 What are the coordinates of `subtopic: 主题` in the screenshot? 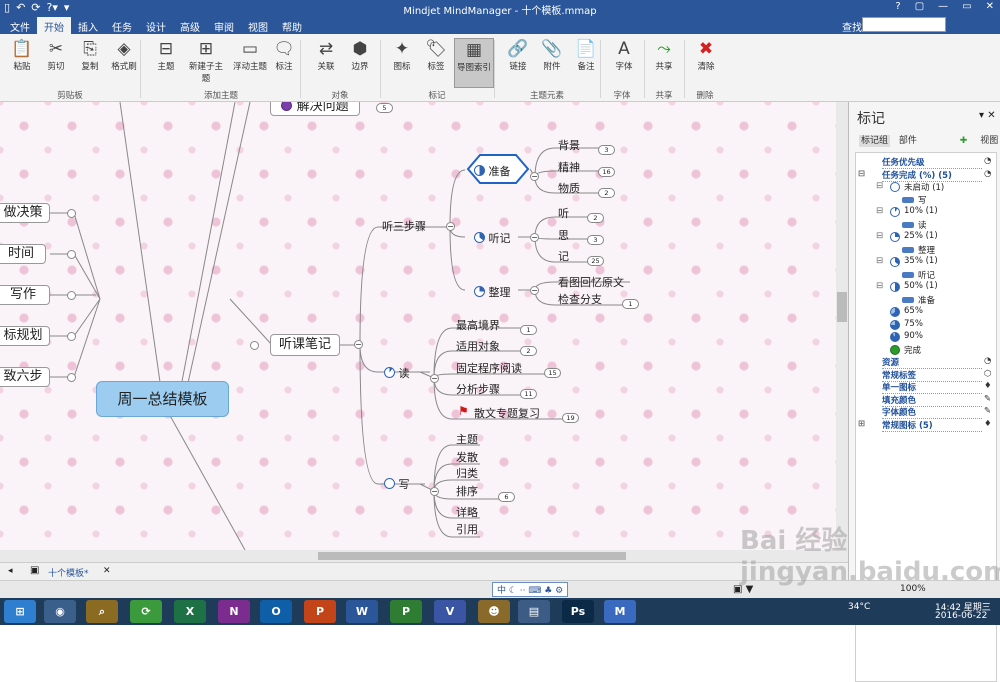 It's located at (467, 439).